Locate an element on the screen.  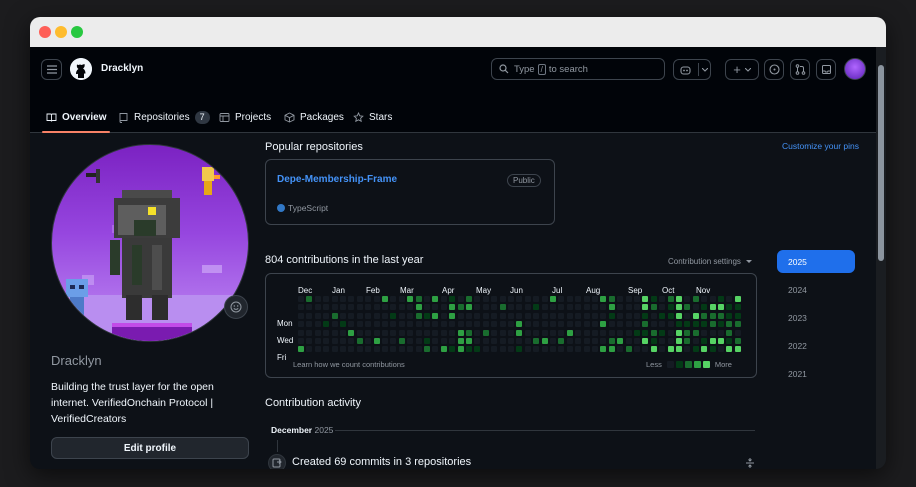
close-window-button is located at coordinates (45, 32).